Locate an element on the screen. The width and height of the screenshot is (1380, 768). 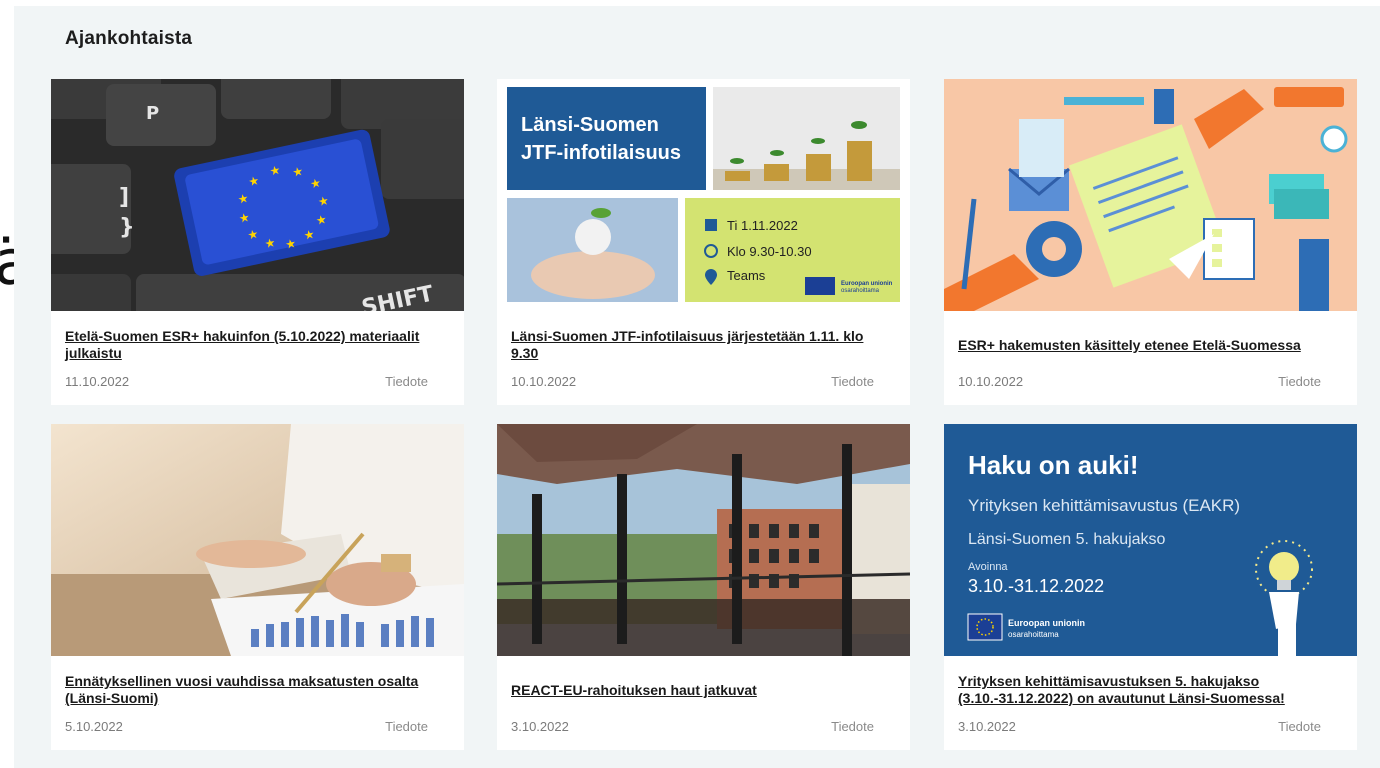
news-card-image-balcony is located at coordinates (703, 540).